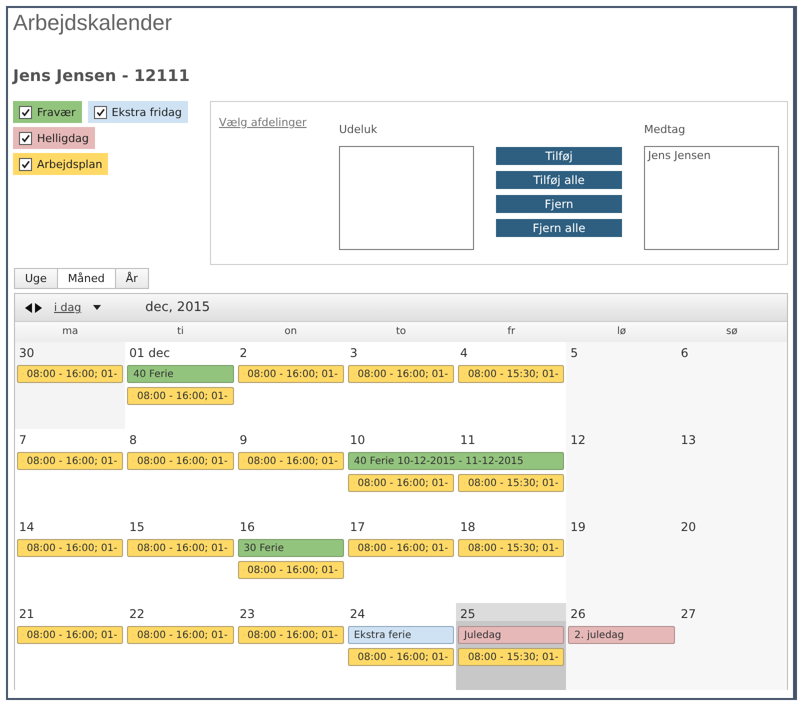  I want to click on legend-filter: Fravær, so click(47, 112).